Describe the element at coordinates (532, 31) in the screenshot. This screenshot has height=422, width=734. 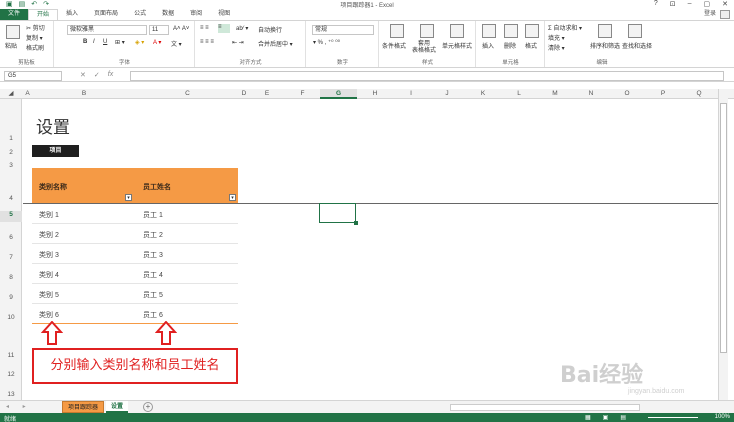
I see `format-cells-icon` at that location.